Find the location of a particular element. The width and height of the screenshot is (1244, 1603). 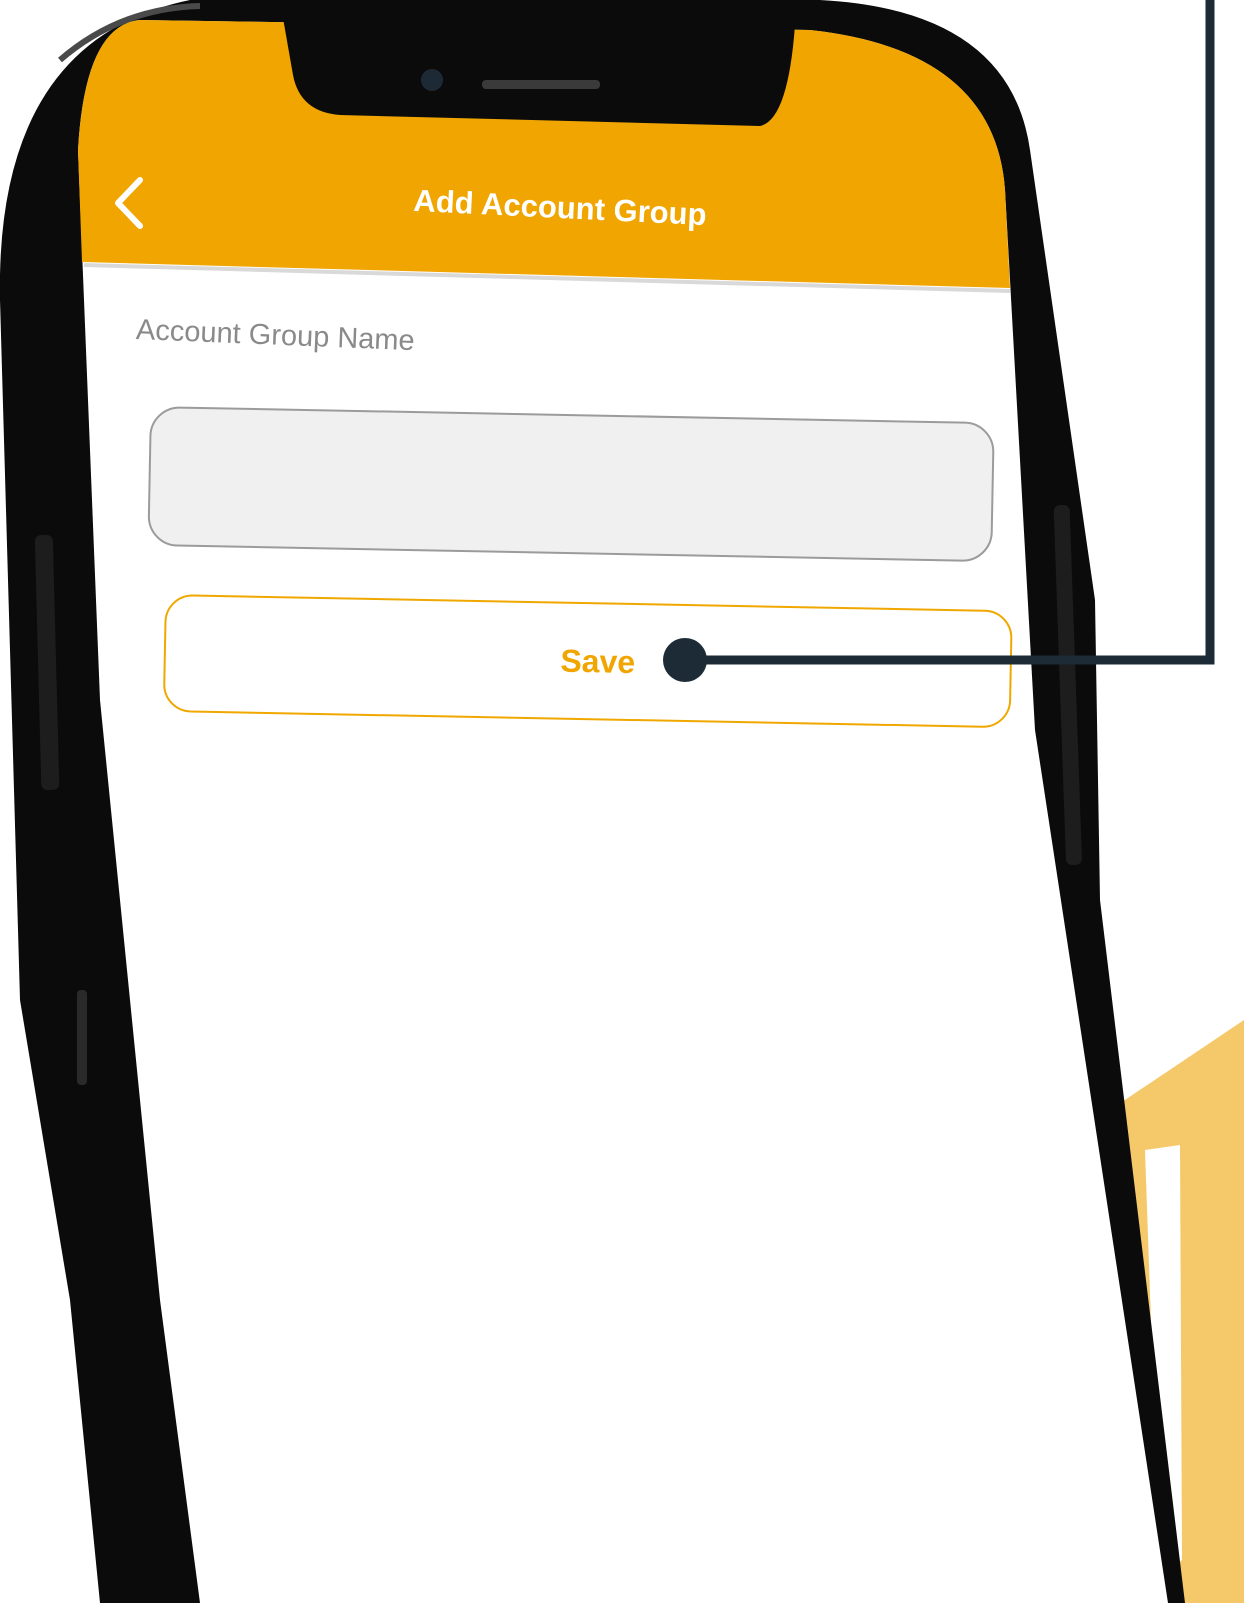

chevron-left-icon is located at coordinates (129, 203).